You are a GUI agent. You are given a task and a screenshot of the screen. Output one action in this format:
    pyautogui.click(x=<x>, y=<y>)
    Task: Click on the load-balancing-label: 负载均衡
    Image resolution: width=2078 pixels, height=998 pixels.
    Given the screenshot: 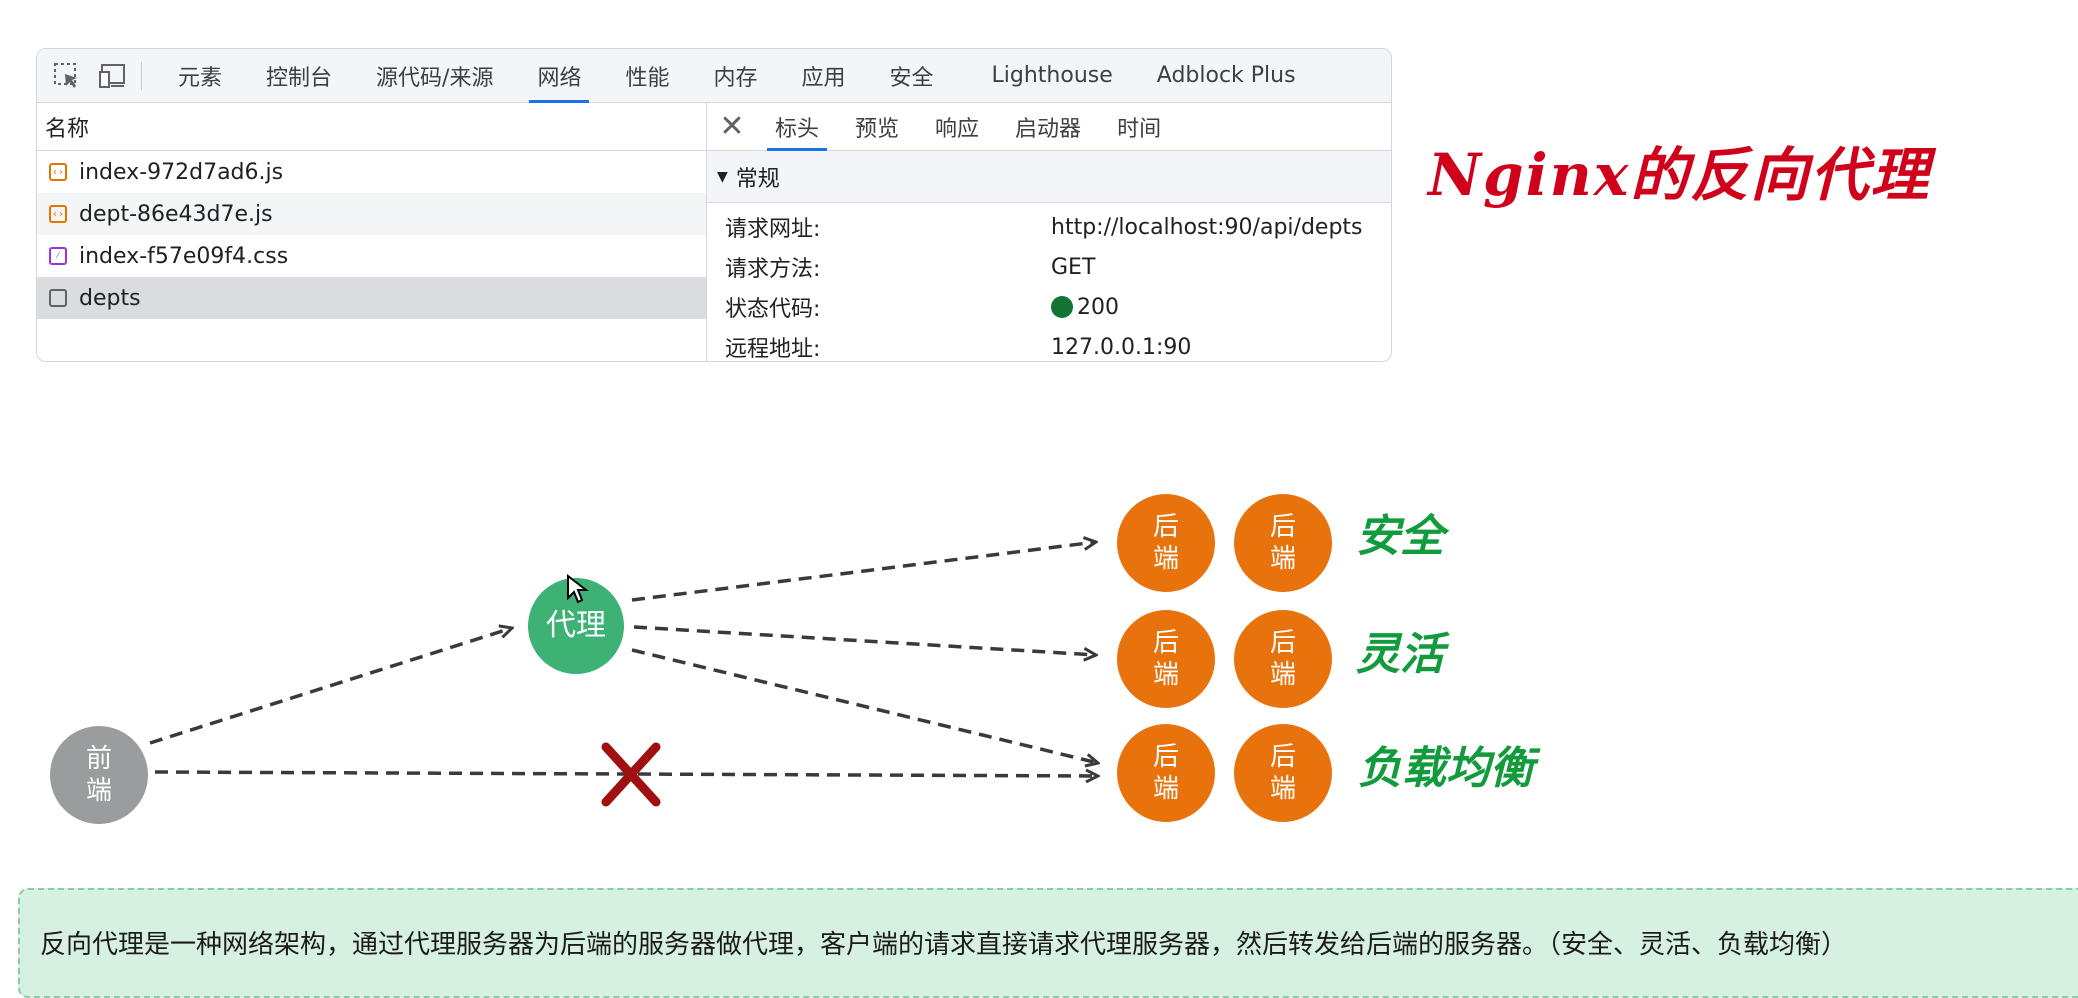 What is the action you would take?
    pyautogui.click(x=1446, y=768)
    